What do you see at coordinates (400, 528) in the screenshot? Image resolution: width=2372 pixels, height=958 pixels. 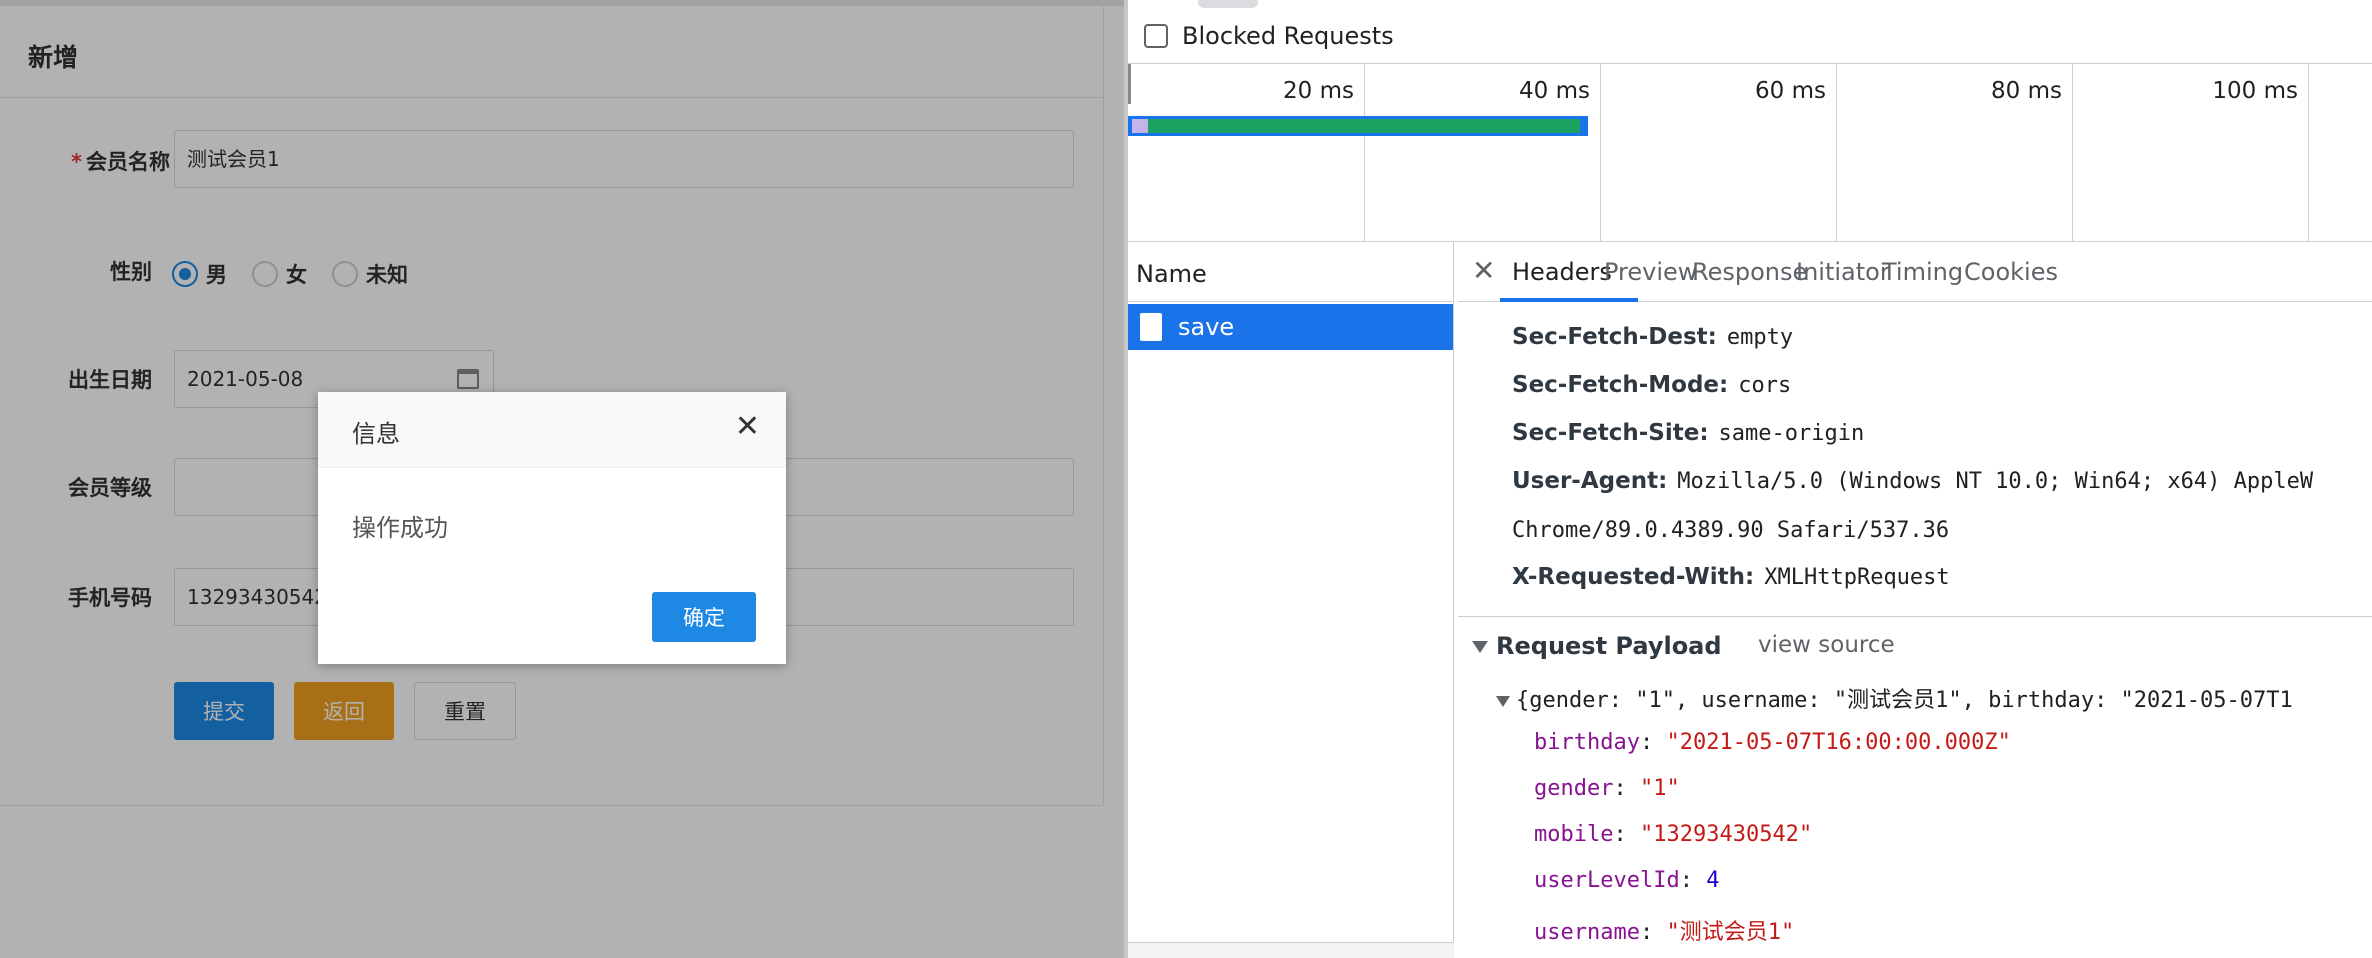 I see `dialog-message: 操作成功` at bounding box center [400, 528].